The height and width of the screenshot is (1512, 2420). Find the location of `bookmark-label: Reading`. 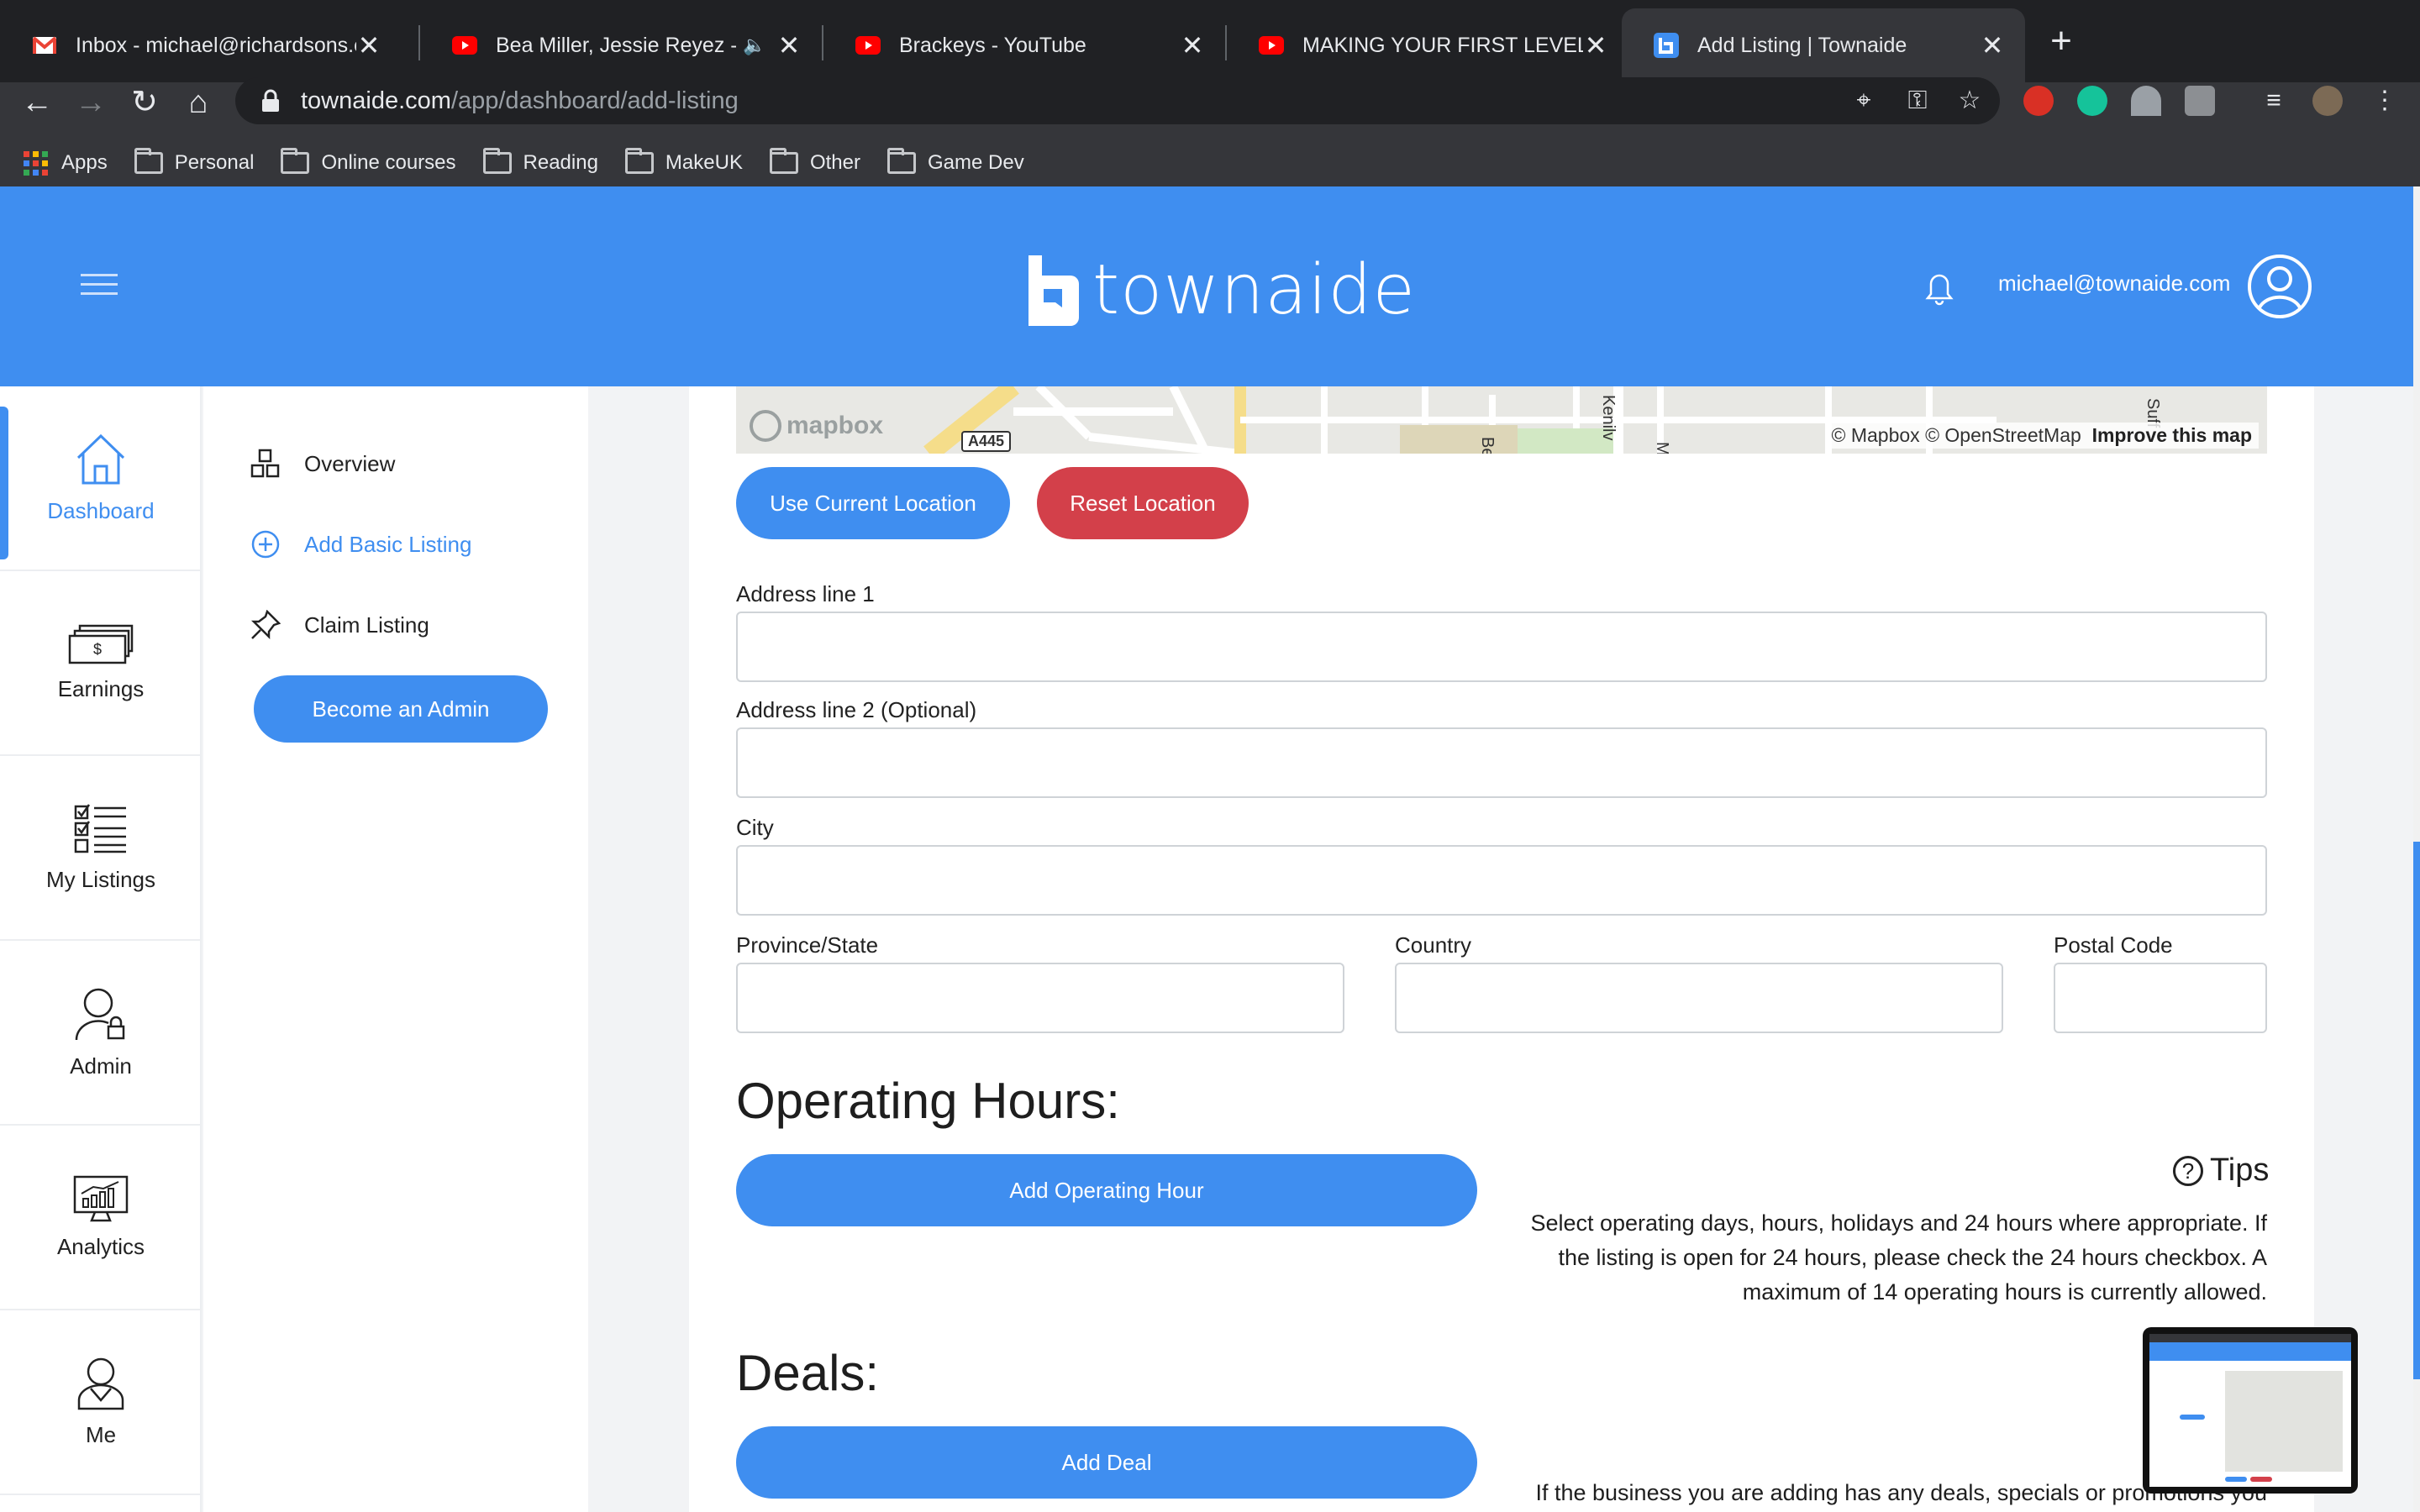

bookmark-label: Reading is located at coordinates (560, 162).